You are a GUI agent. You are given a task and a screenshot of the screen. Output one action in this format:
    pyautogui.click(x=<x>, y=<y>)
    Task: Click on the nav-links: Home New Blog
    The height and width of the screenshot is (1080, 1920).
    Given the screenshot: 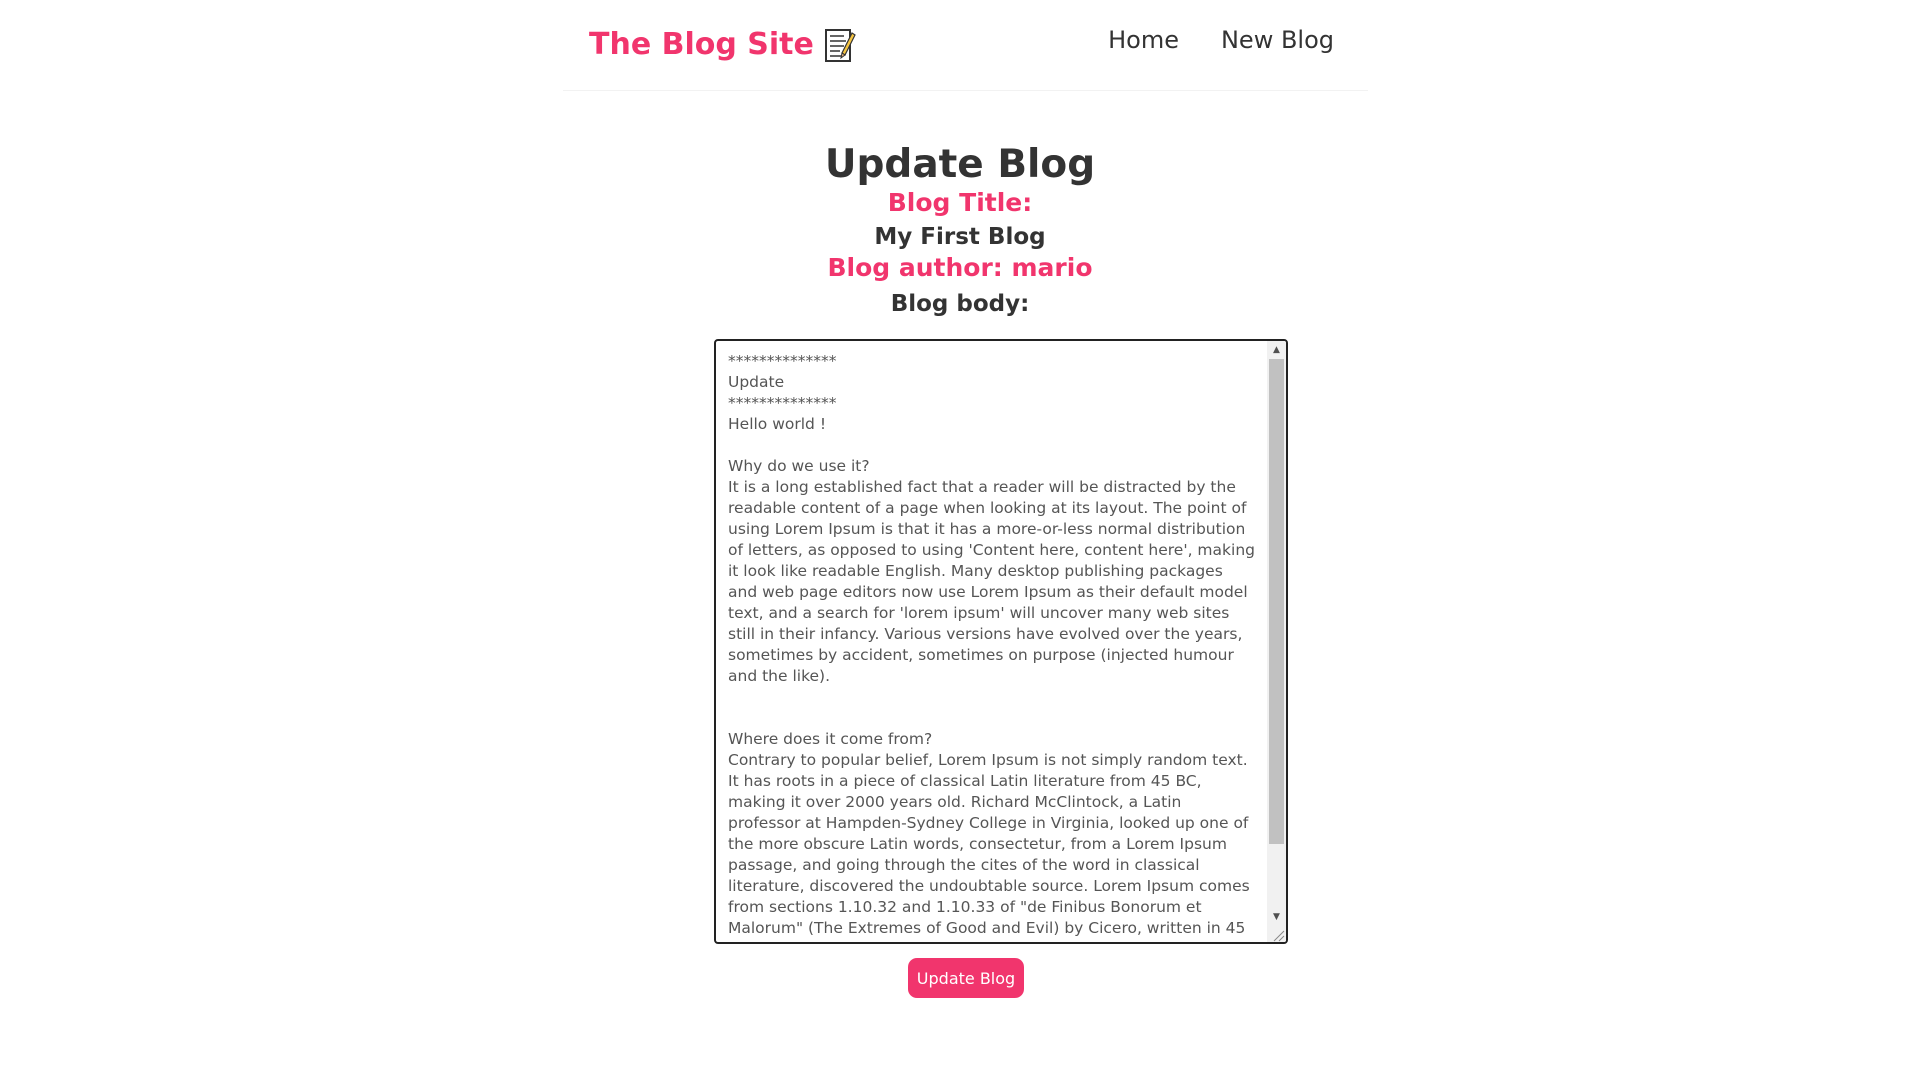 What is the action you would take?
    pyautogui.click(x=1221, y=40)
    